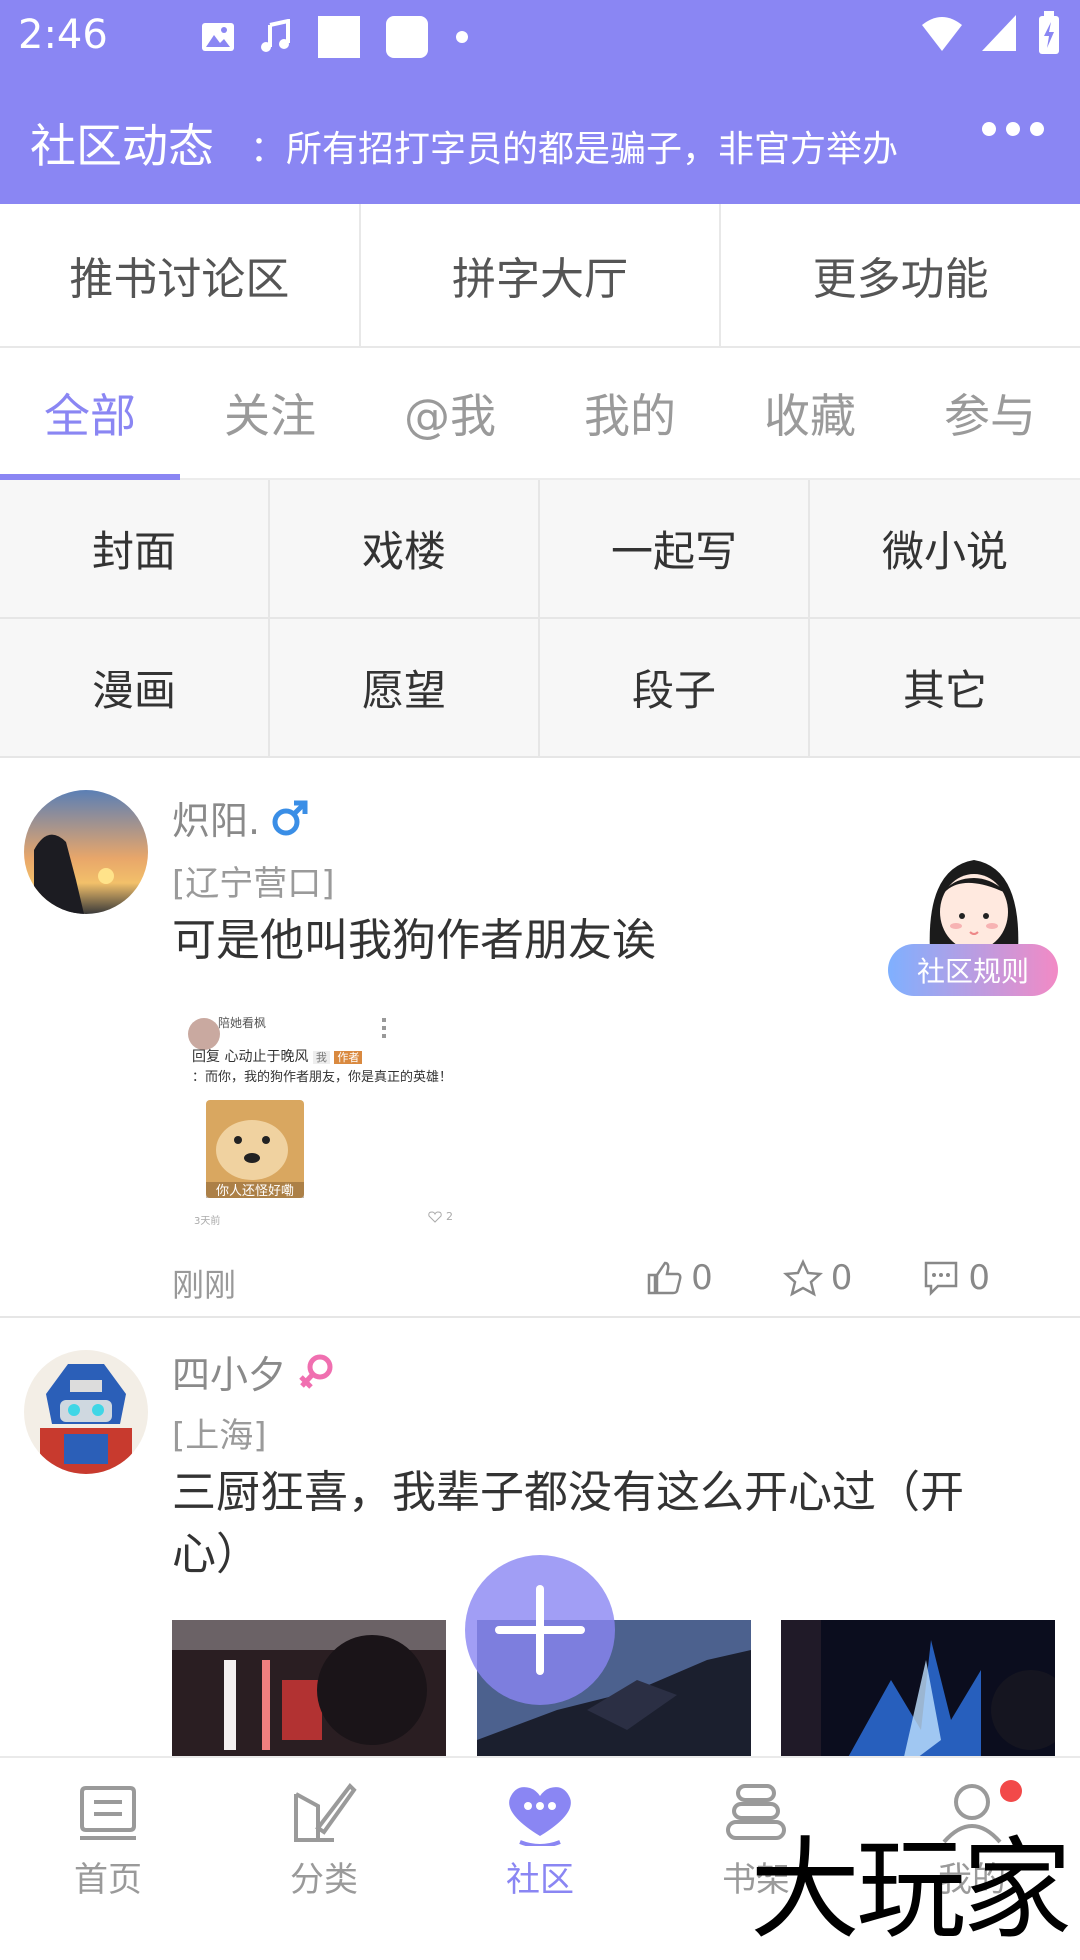 This screenshot has width=1080, height=1960. I want to click on app-notification-icon, so click(339, 37).